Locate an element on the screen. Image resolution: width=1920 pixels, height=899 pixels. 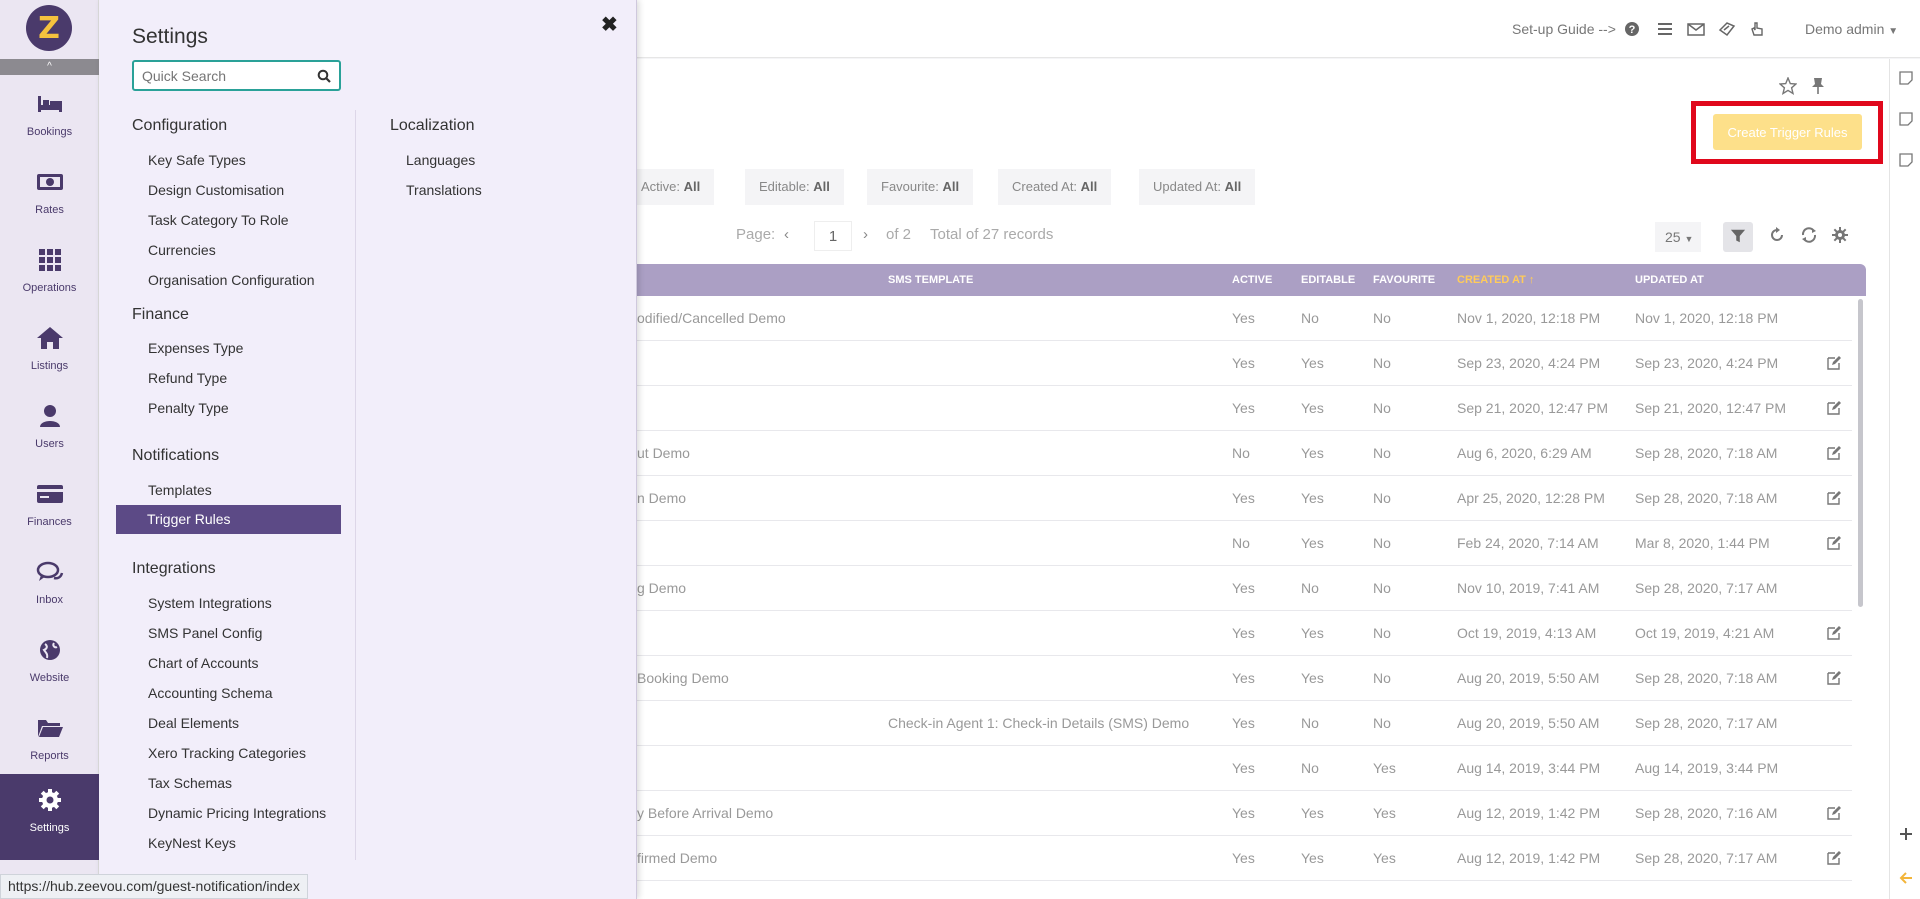
link-currencies: Currencies is located at coordinates (182, 250).